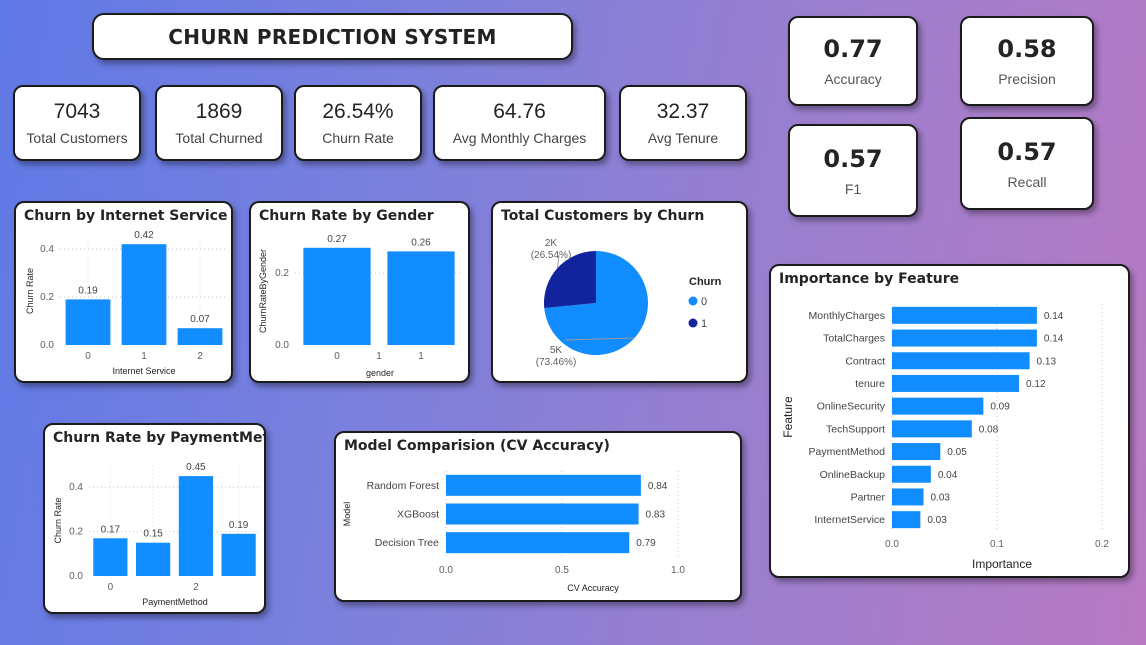 The image size is (1146, 645). I want to click on data-label: 0.84, so click(658, 486).